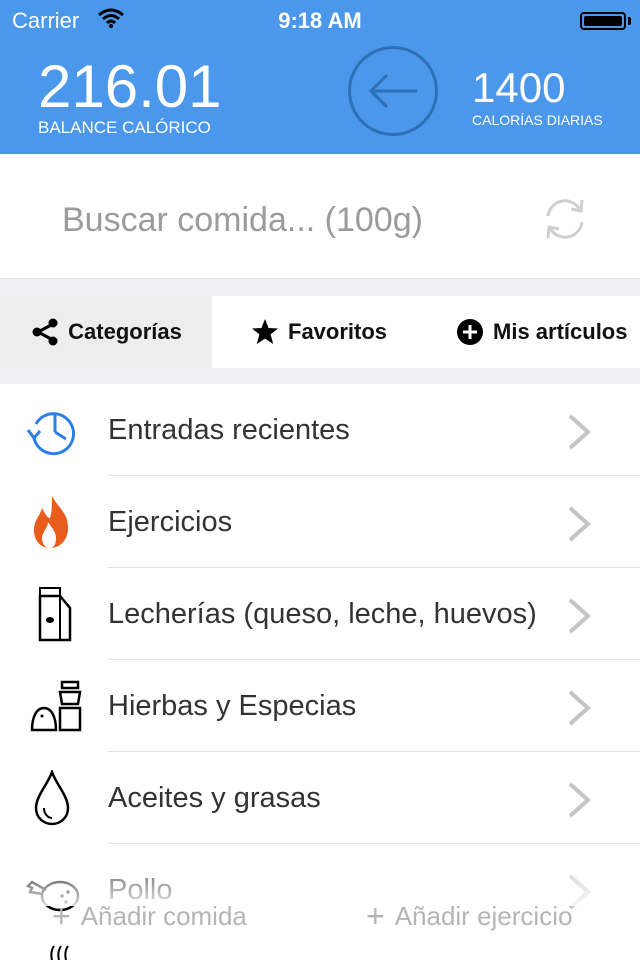 The width and height of the screenshot is (640, 960). Describe the element at coordinates (163, 916) in the screenshot. I see `add-food-label: Añadir comida` at that location.